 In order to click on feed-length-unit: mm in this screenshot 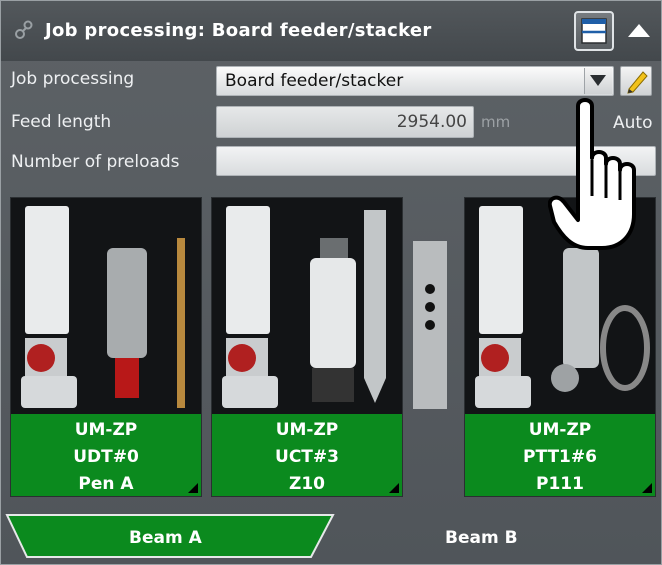, I will do `click(496, 122)`.